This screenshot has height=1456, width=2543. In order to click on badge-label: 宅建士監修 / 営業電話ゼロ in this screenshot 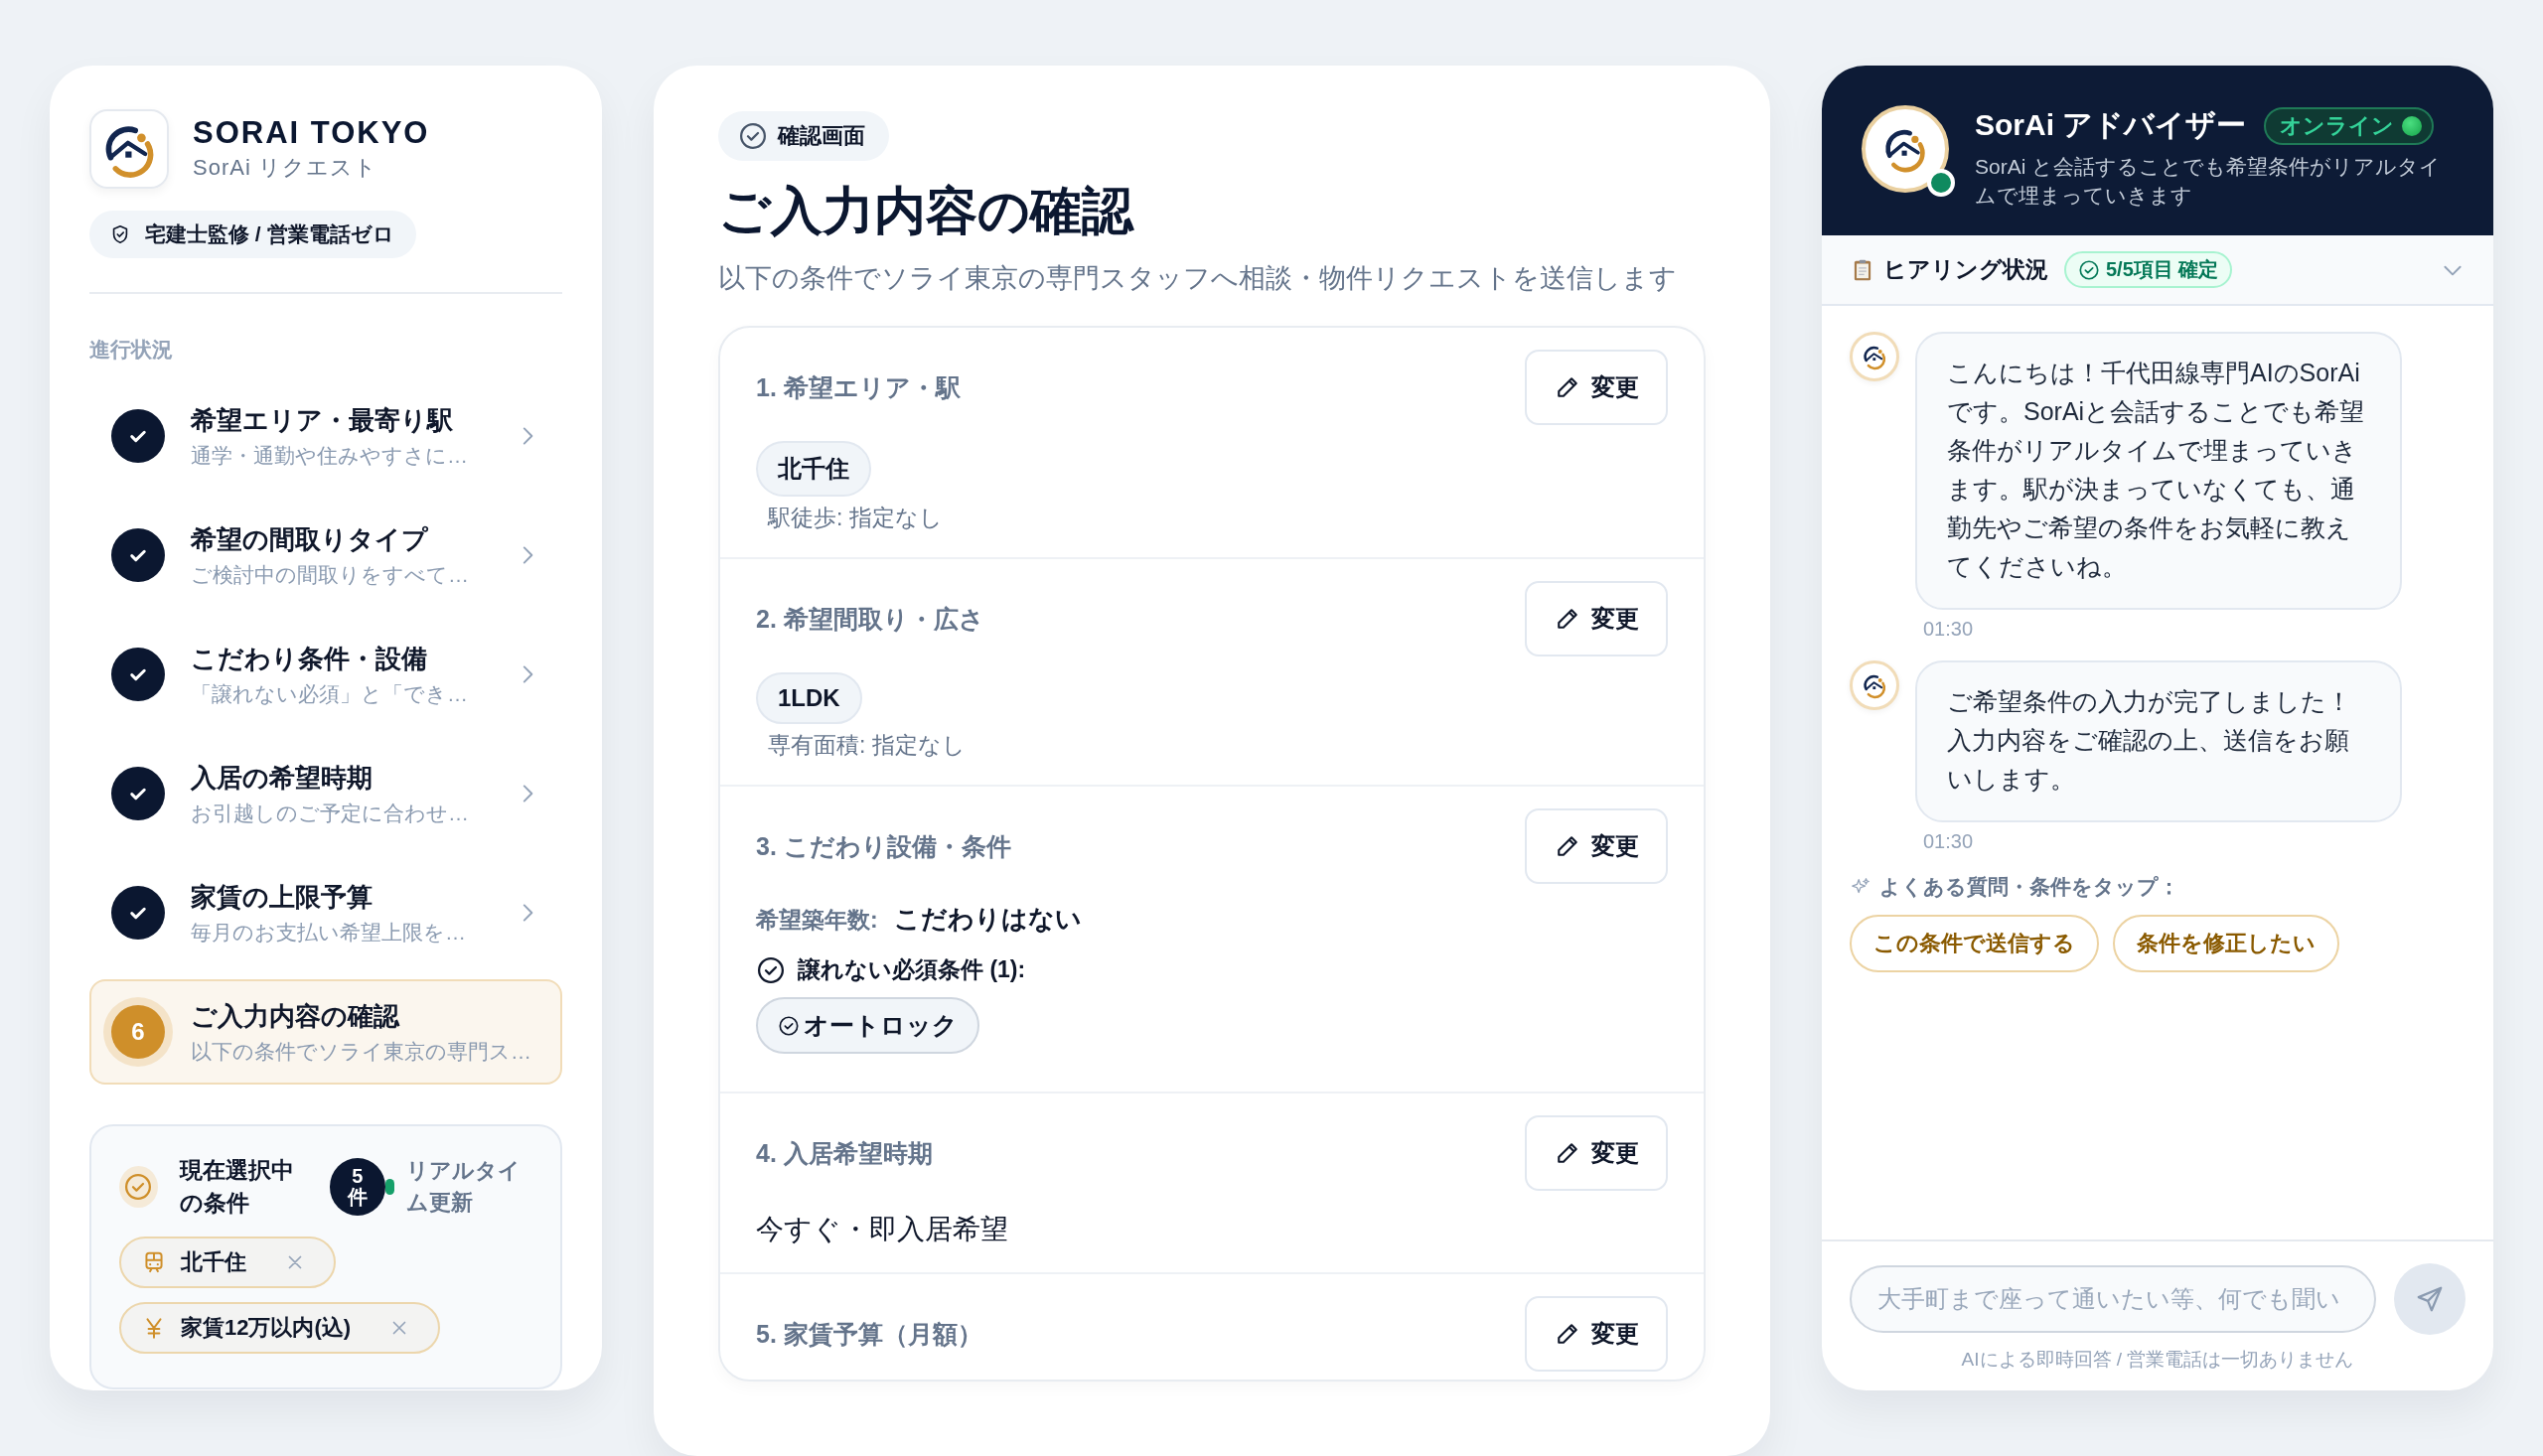, I will do `click(269, 234)`.